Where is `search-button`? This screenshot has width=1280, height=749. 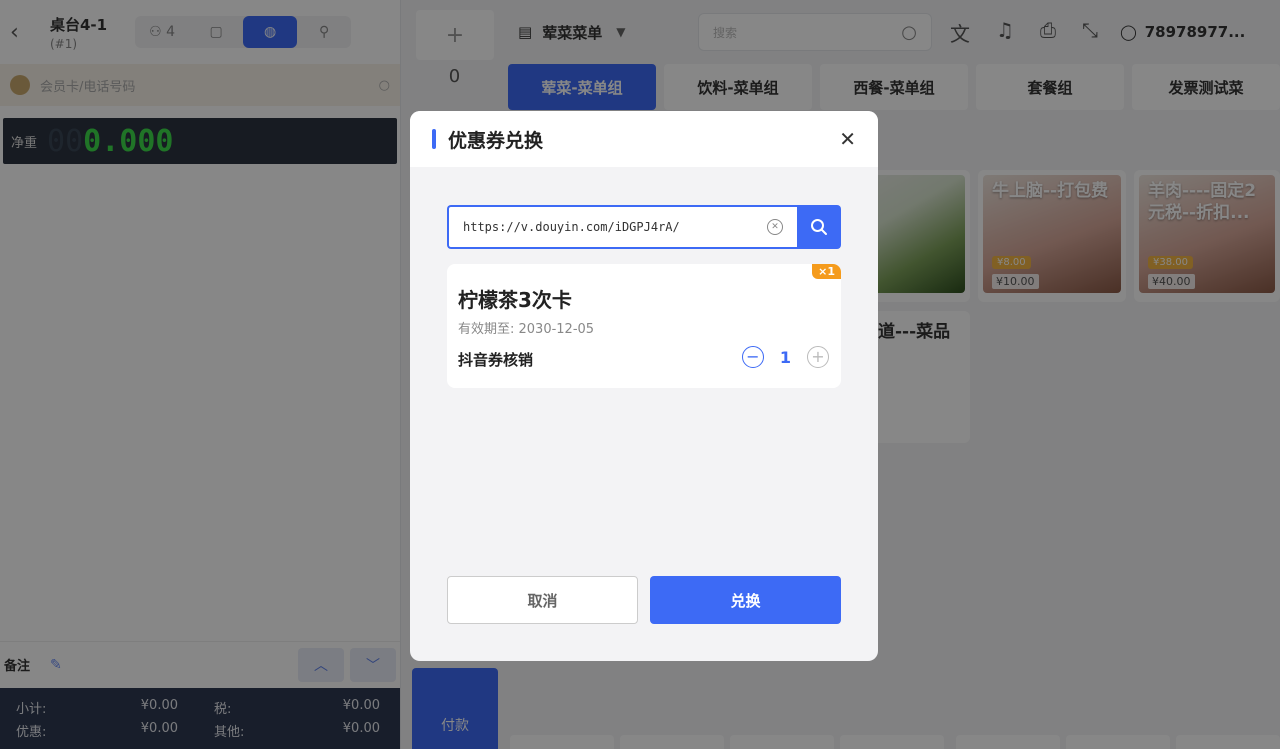 search-button is located at coordinates (819, 227).